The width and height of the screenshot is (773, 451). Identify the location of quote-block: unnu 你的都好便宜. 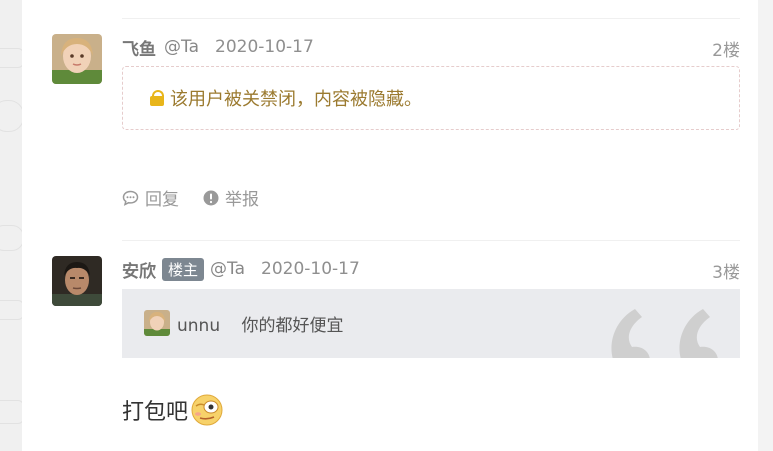
(431, 323).